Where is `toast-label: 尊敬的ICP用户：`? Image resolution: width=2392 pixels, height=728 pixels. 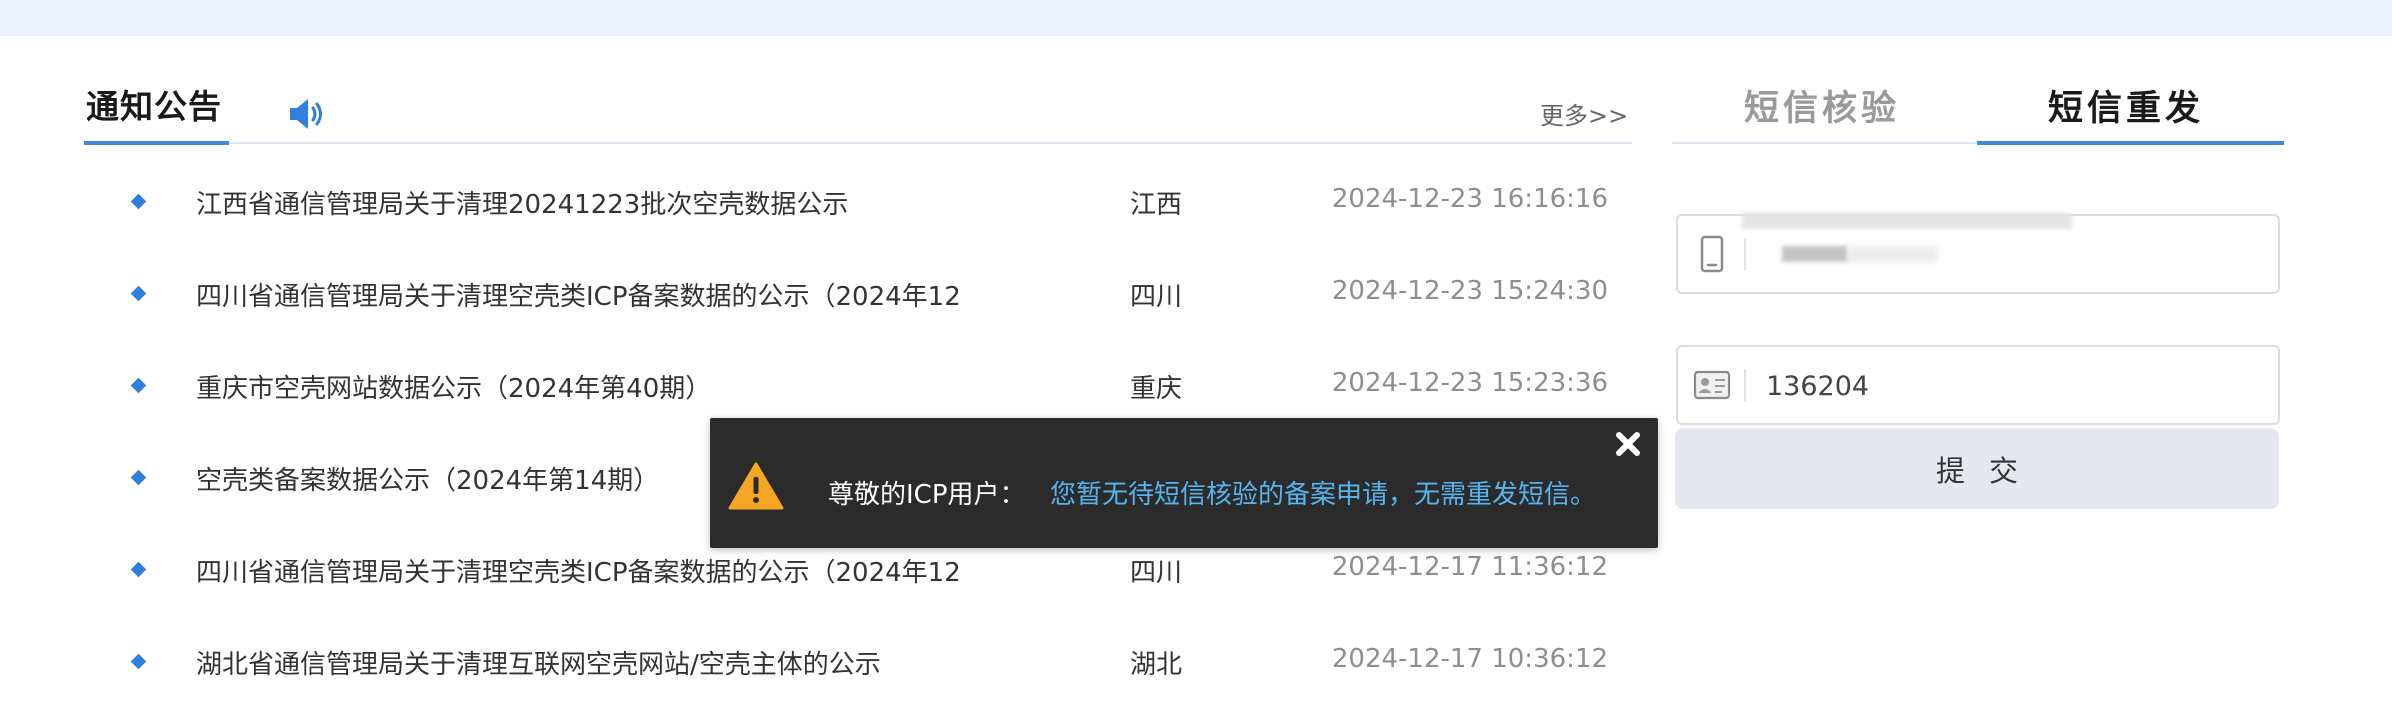
toast-label: 尊敬的ICP用户： is located at coordinates (927, 495).